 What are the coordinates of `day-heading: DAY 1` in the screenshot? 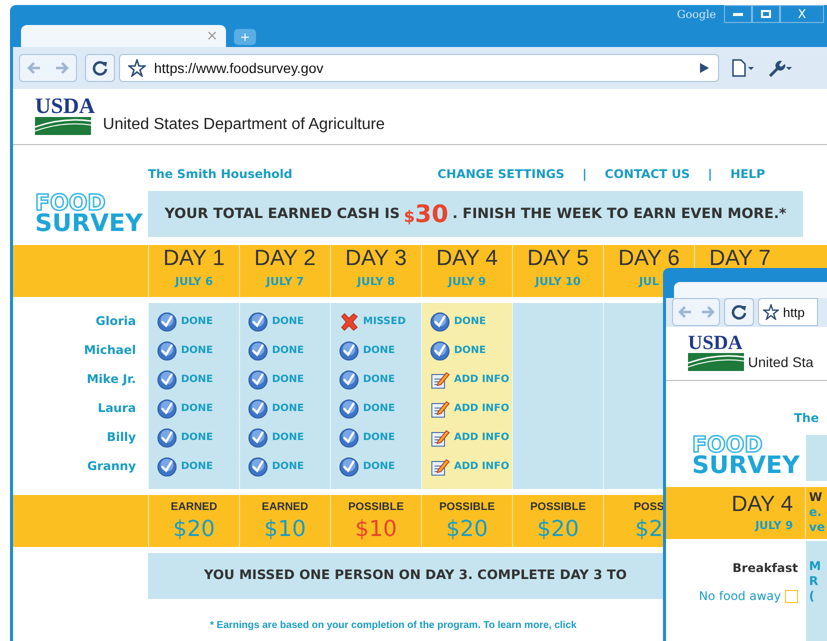 It's located at (194, 258).